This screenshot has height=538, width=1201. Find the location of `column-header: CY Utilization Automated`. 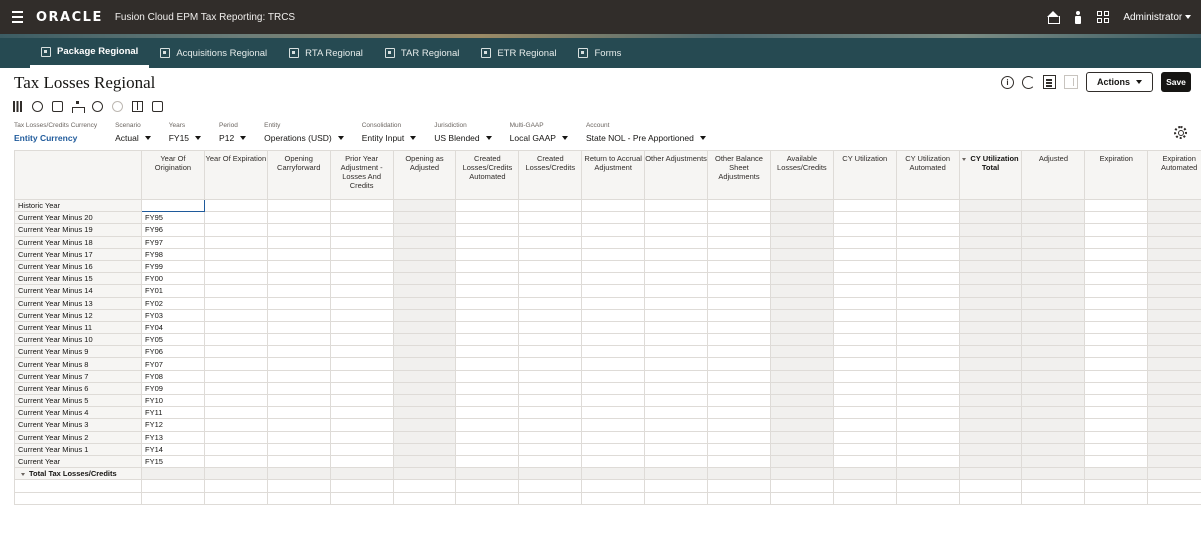

column-header: CY Utilization Automated is located at coordinates (927, 175).